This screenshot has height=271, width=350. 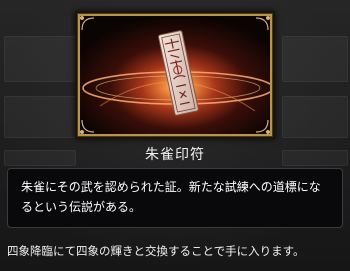 What do you see at coordinates (156, 251) in the screenshot?
I see `acquisition-info: 四象降臨にて四象の輝きと交換することで手に入ります。` at bounding box center [156, 251].